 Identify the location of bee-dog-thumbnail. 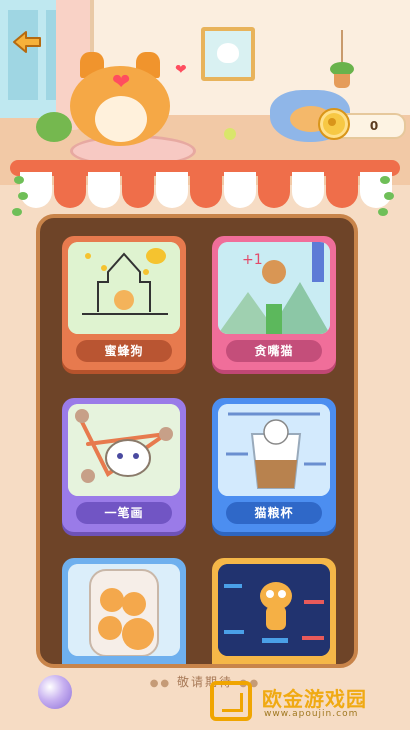
(124, 288).